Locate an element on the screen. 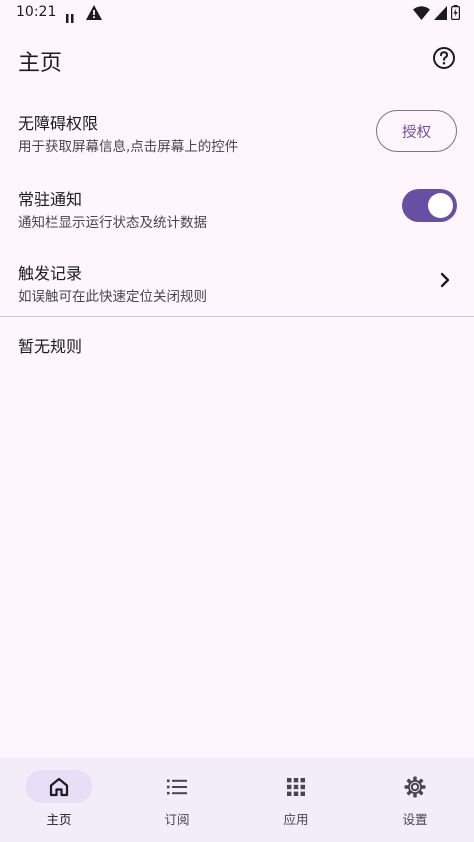 This screenshot has width=474, height=842. top-app-bar: 主页 is located at coordinates (237, 60).